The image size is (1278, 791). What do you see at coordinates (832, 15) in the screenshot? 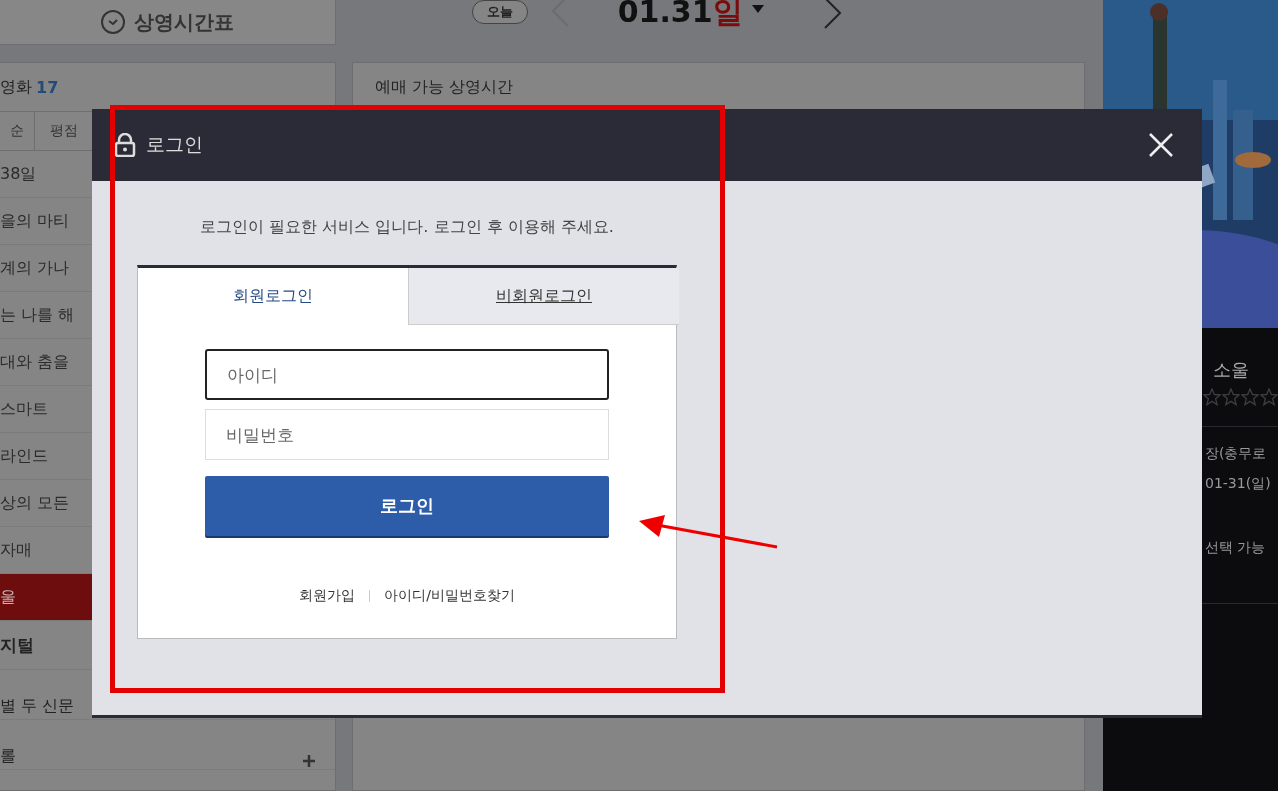
I see `next-icon` at bounding box center [832, 15].